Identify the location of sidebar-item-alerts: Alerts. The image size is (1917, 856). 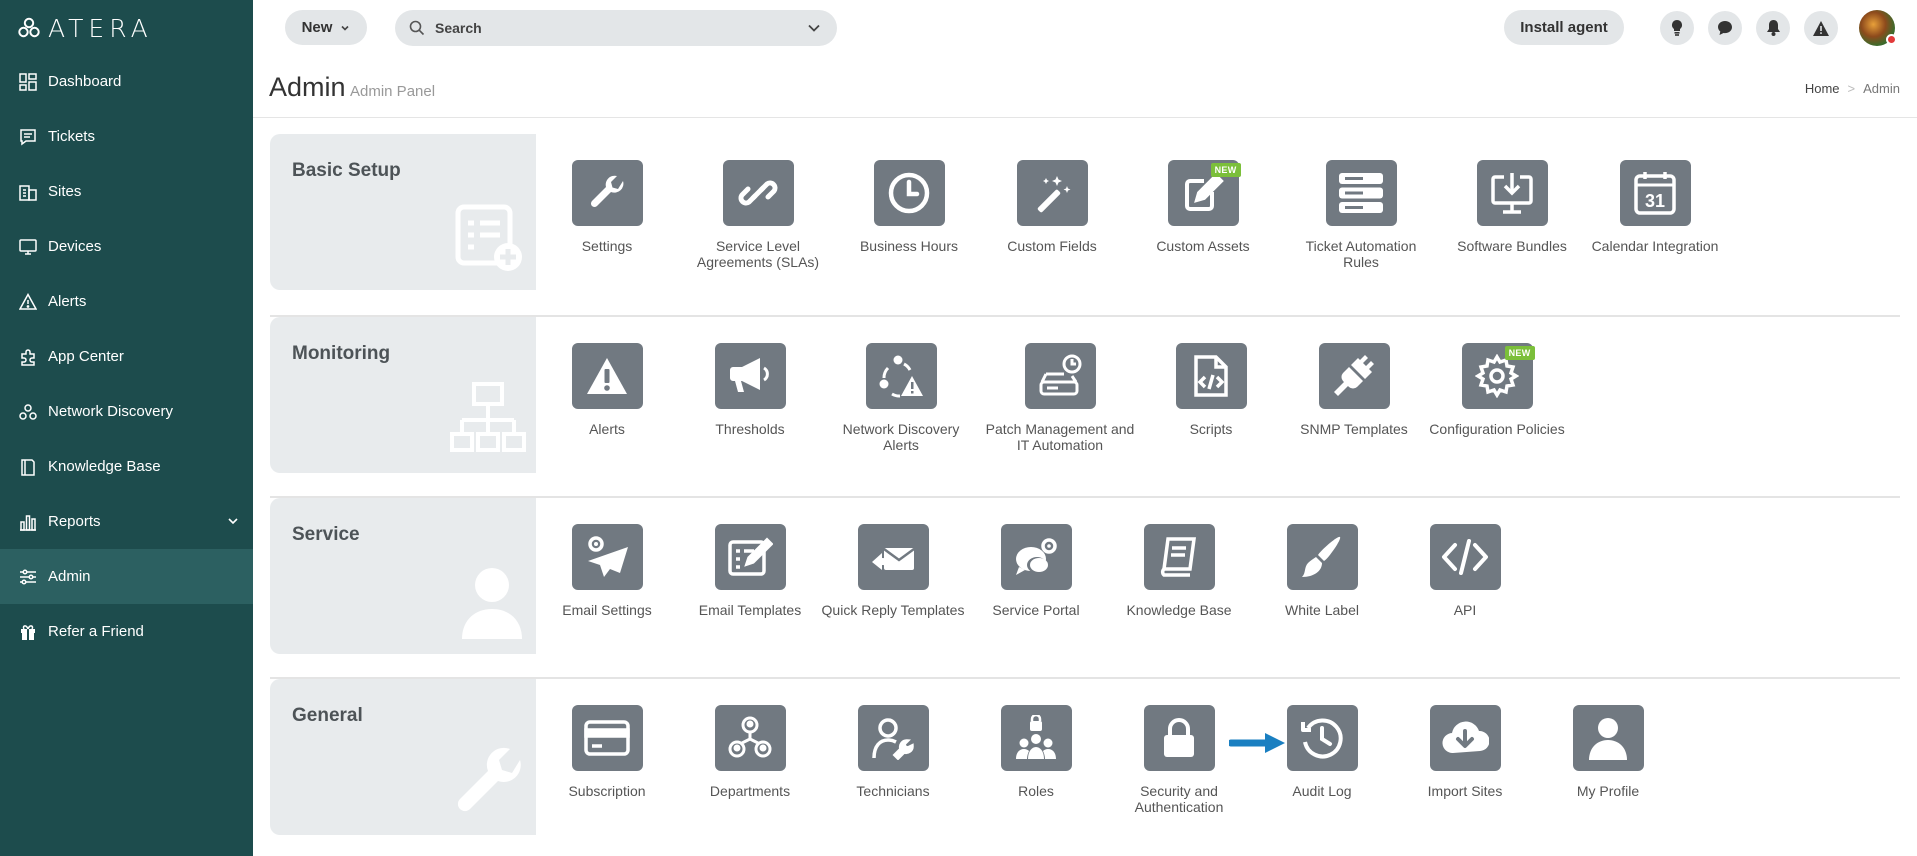
(126, 301).